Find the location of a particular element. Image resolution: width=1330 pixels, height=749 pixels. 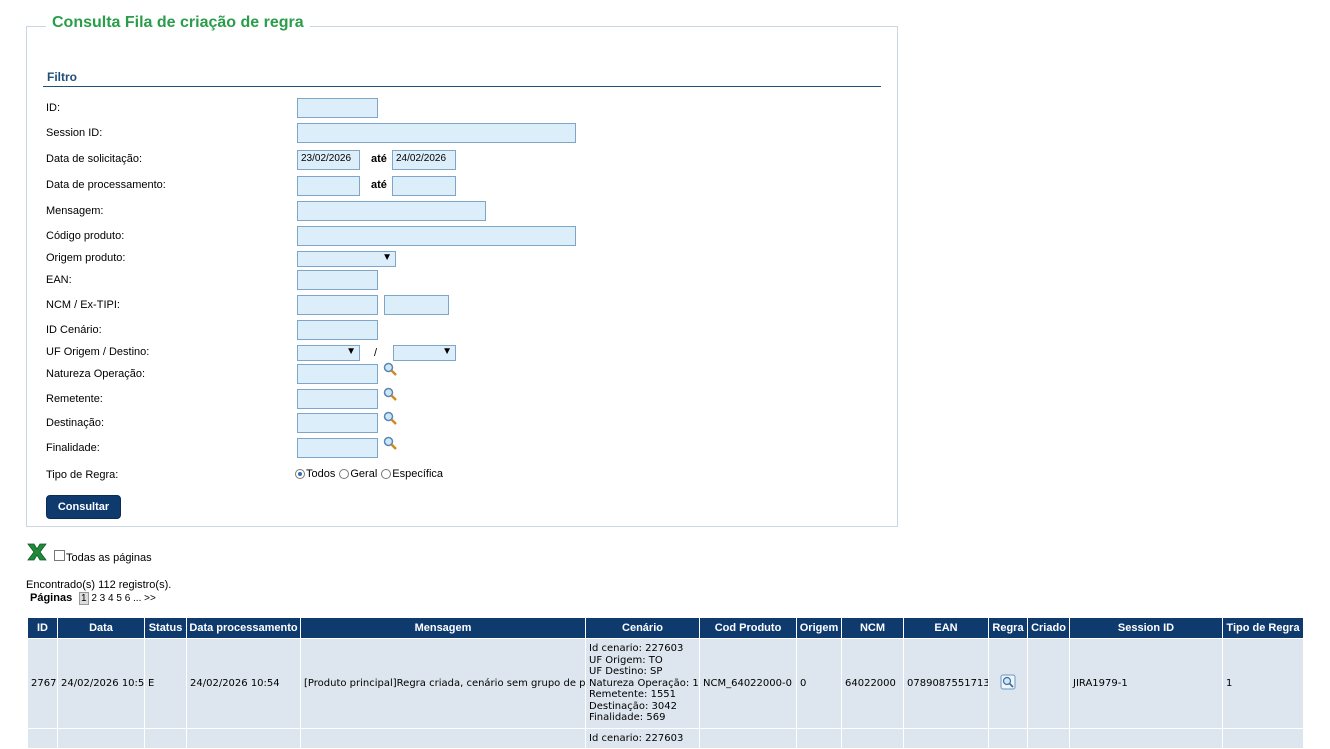

label-id: ID: is located at coordinates (53, 108).